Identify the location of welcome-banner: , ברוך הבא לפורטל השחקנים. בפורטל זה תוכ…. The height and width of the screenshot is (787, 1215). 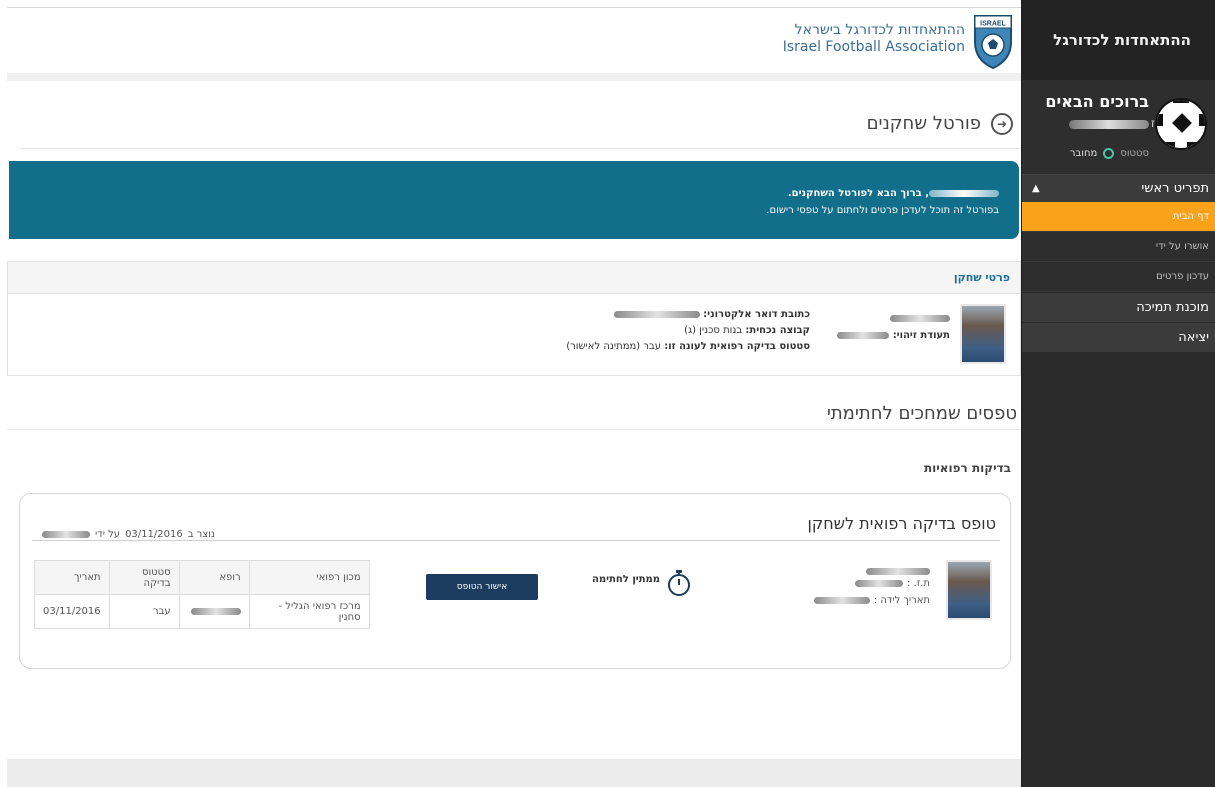
(514, 200).